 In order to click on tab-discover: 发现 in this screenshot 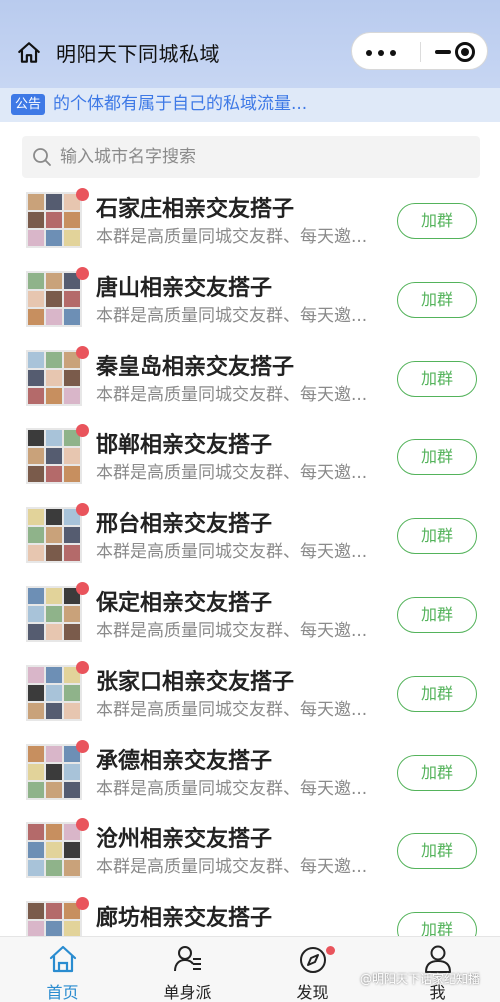, I will do `click(312, 969)`.